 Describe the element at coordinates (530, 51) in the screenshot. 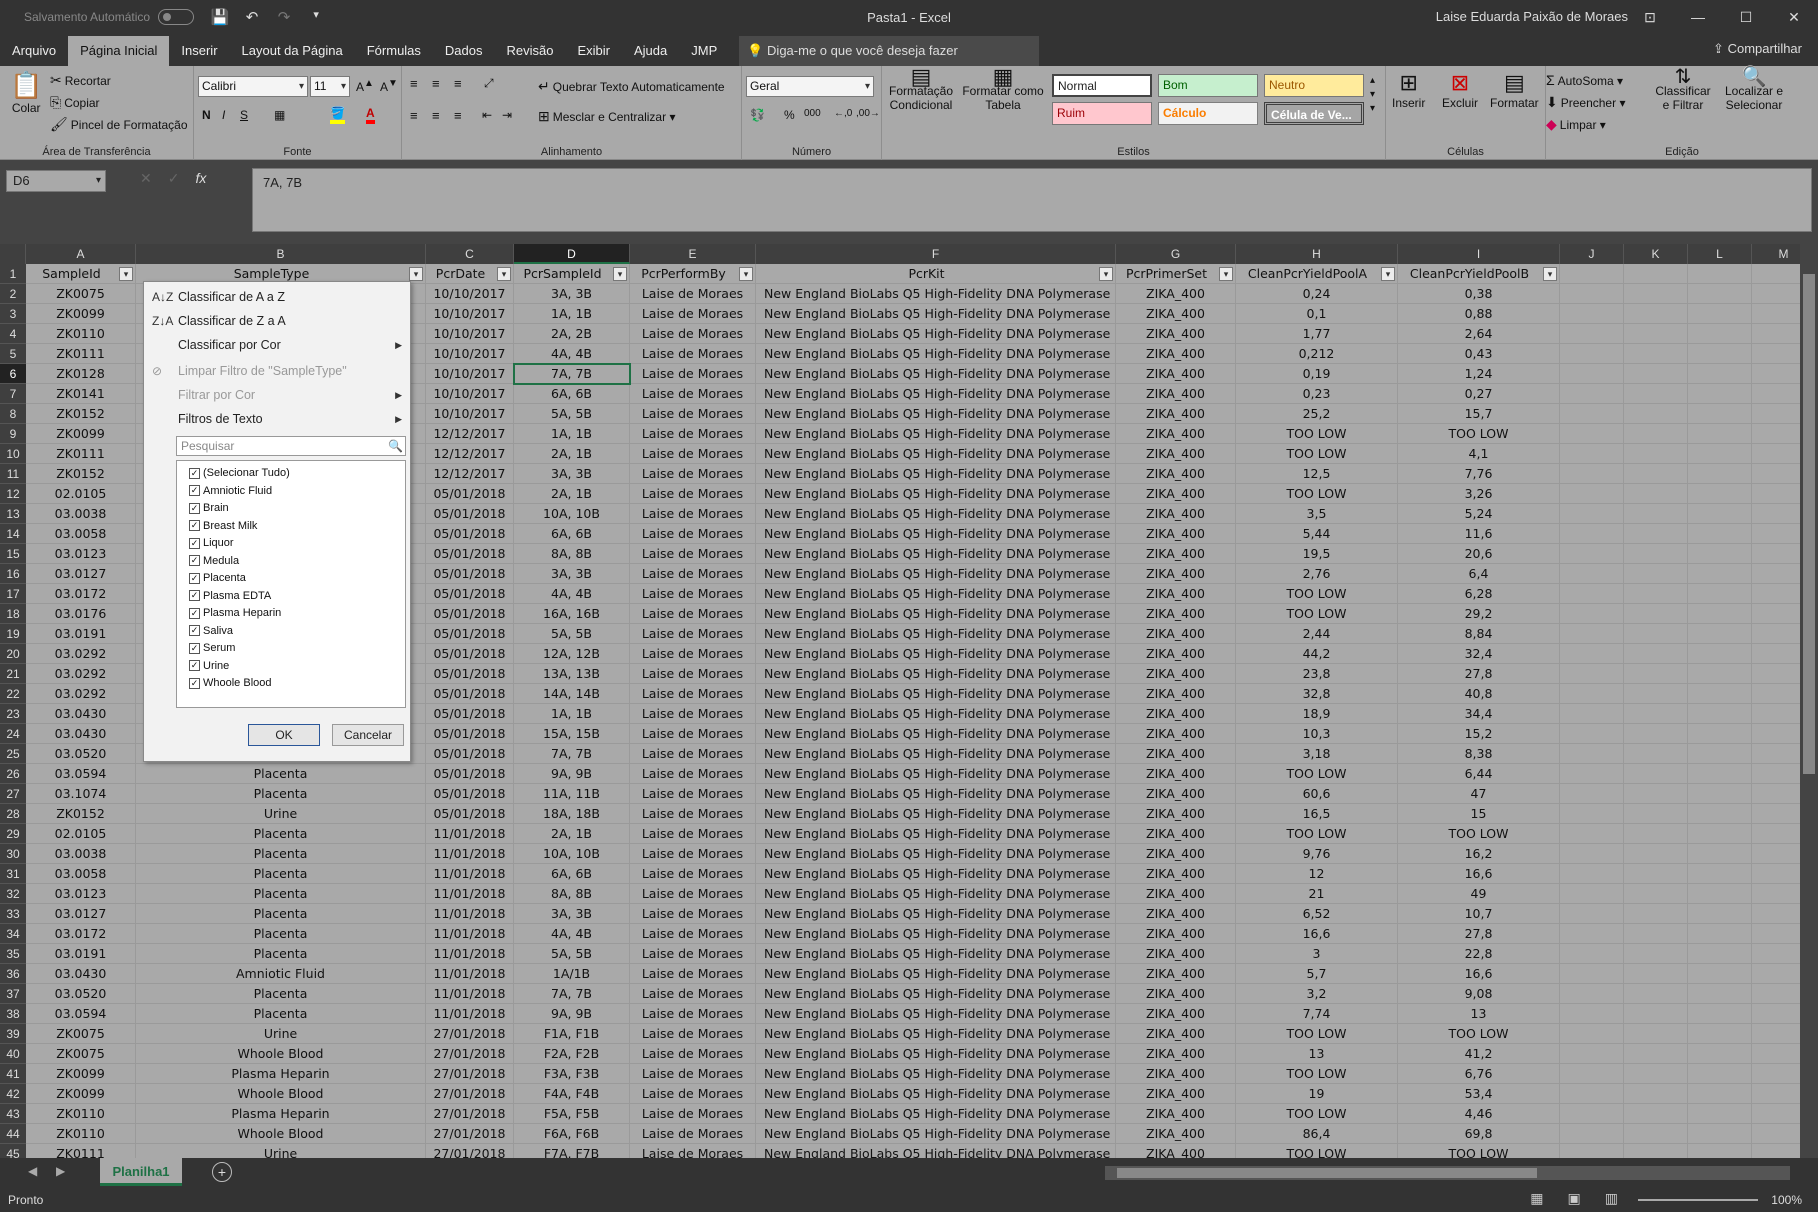

I see `tab-revisao: Revisão` at that location.